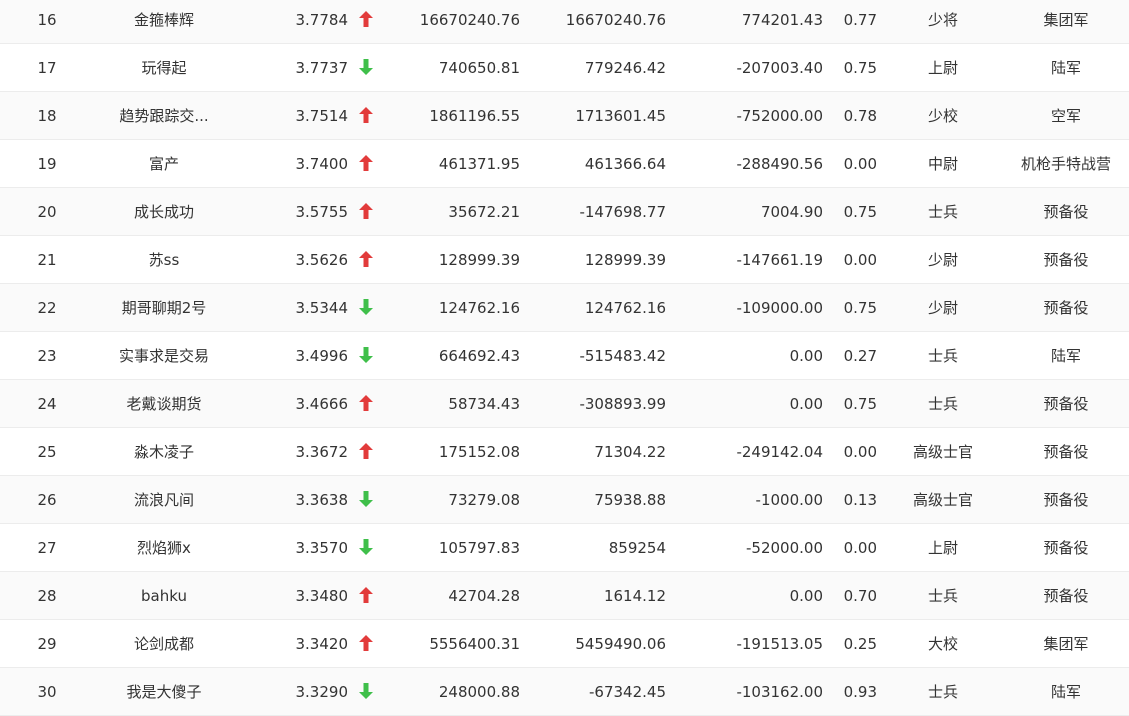 This screenshot has height=716, width=1129. What do you see at coordinates (474, 116) in the screenshot?
I see `equity-cell: 1861196.55` at bounding box center [474, 116].